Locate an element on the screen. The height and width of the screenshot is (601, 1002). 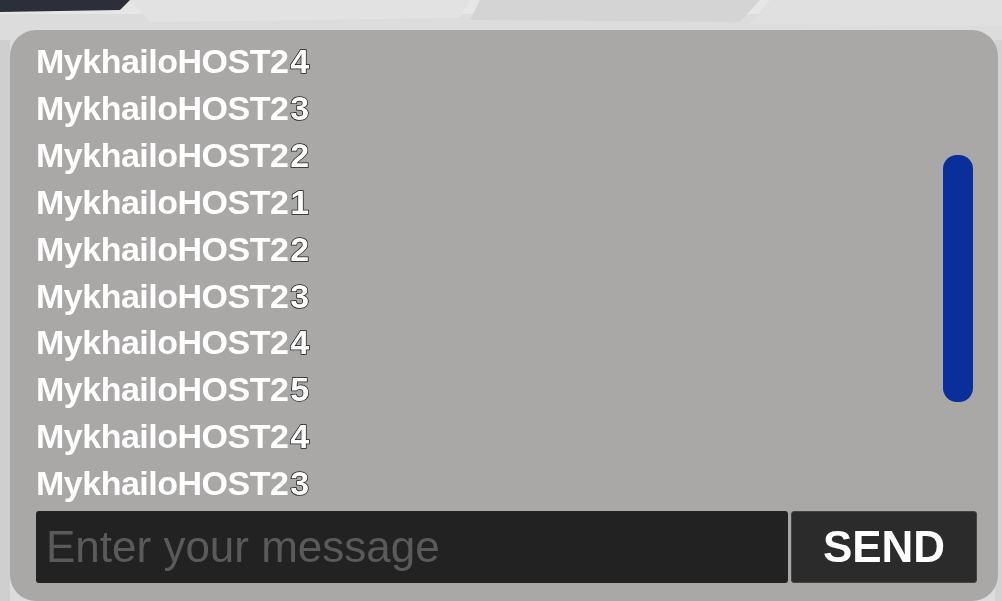
scrollbar is located at coordinates (958, 278).